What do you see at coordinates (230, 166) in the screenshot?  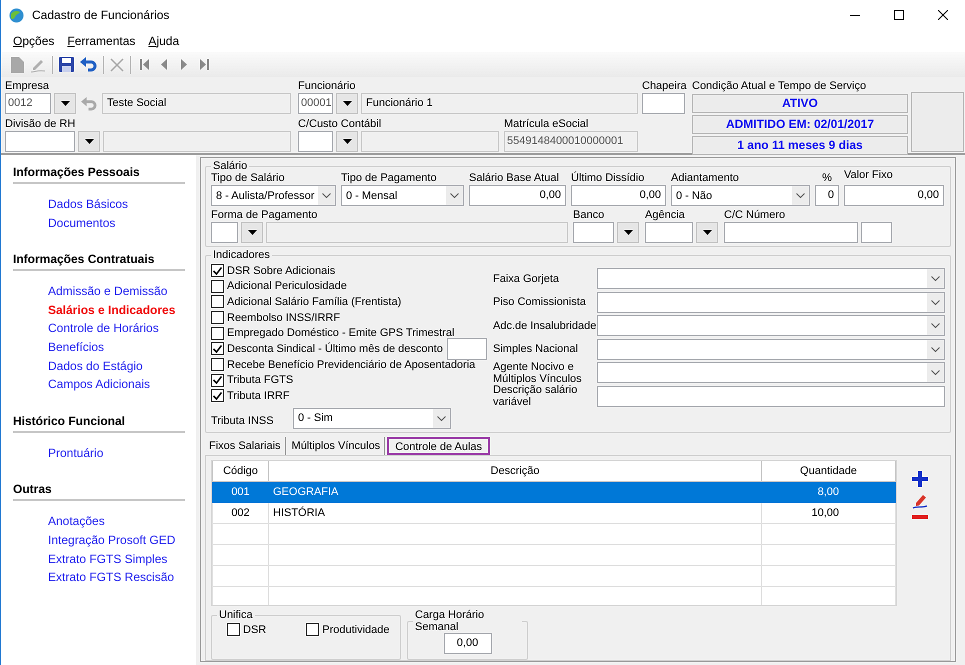 I see `group-title: Salário` at bounding box center [230, 166].